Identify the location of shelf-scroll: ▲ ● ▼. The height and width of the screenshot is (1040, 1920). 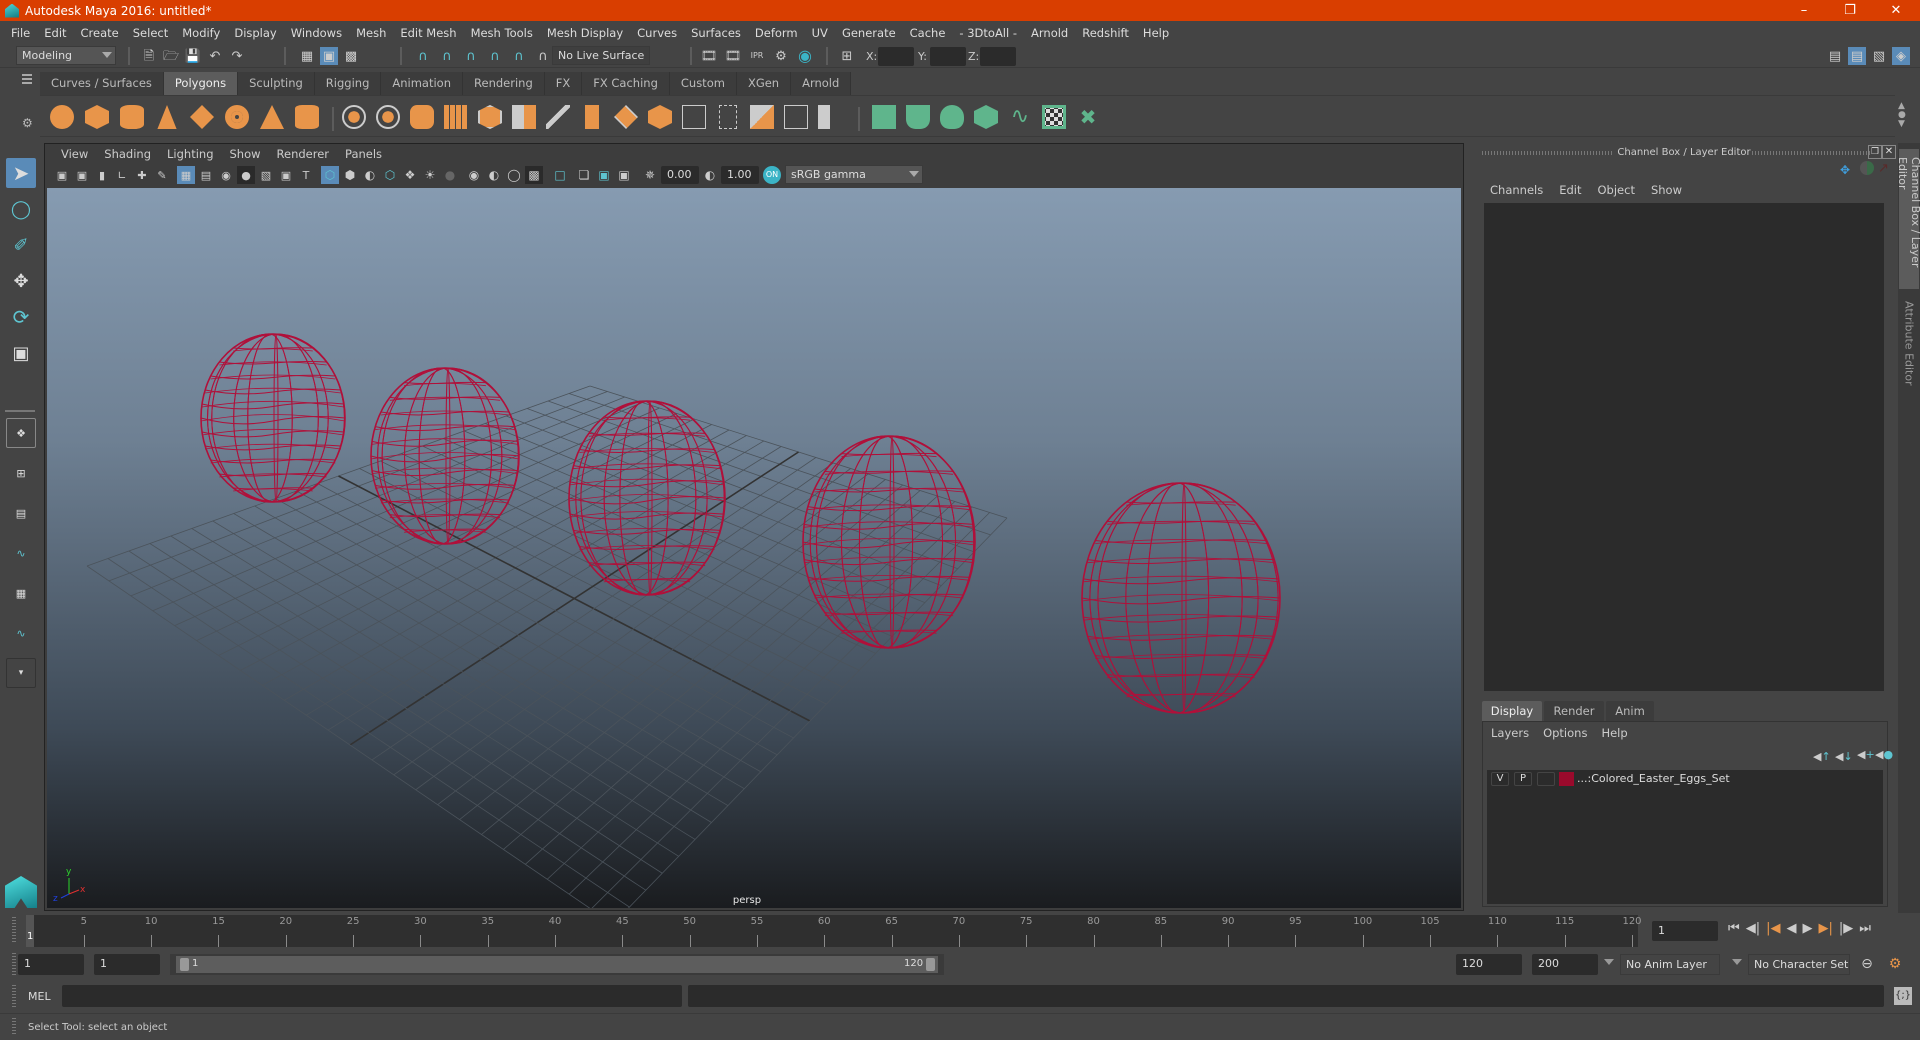
(1902, 115).